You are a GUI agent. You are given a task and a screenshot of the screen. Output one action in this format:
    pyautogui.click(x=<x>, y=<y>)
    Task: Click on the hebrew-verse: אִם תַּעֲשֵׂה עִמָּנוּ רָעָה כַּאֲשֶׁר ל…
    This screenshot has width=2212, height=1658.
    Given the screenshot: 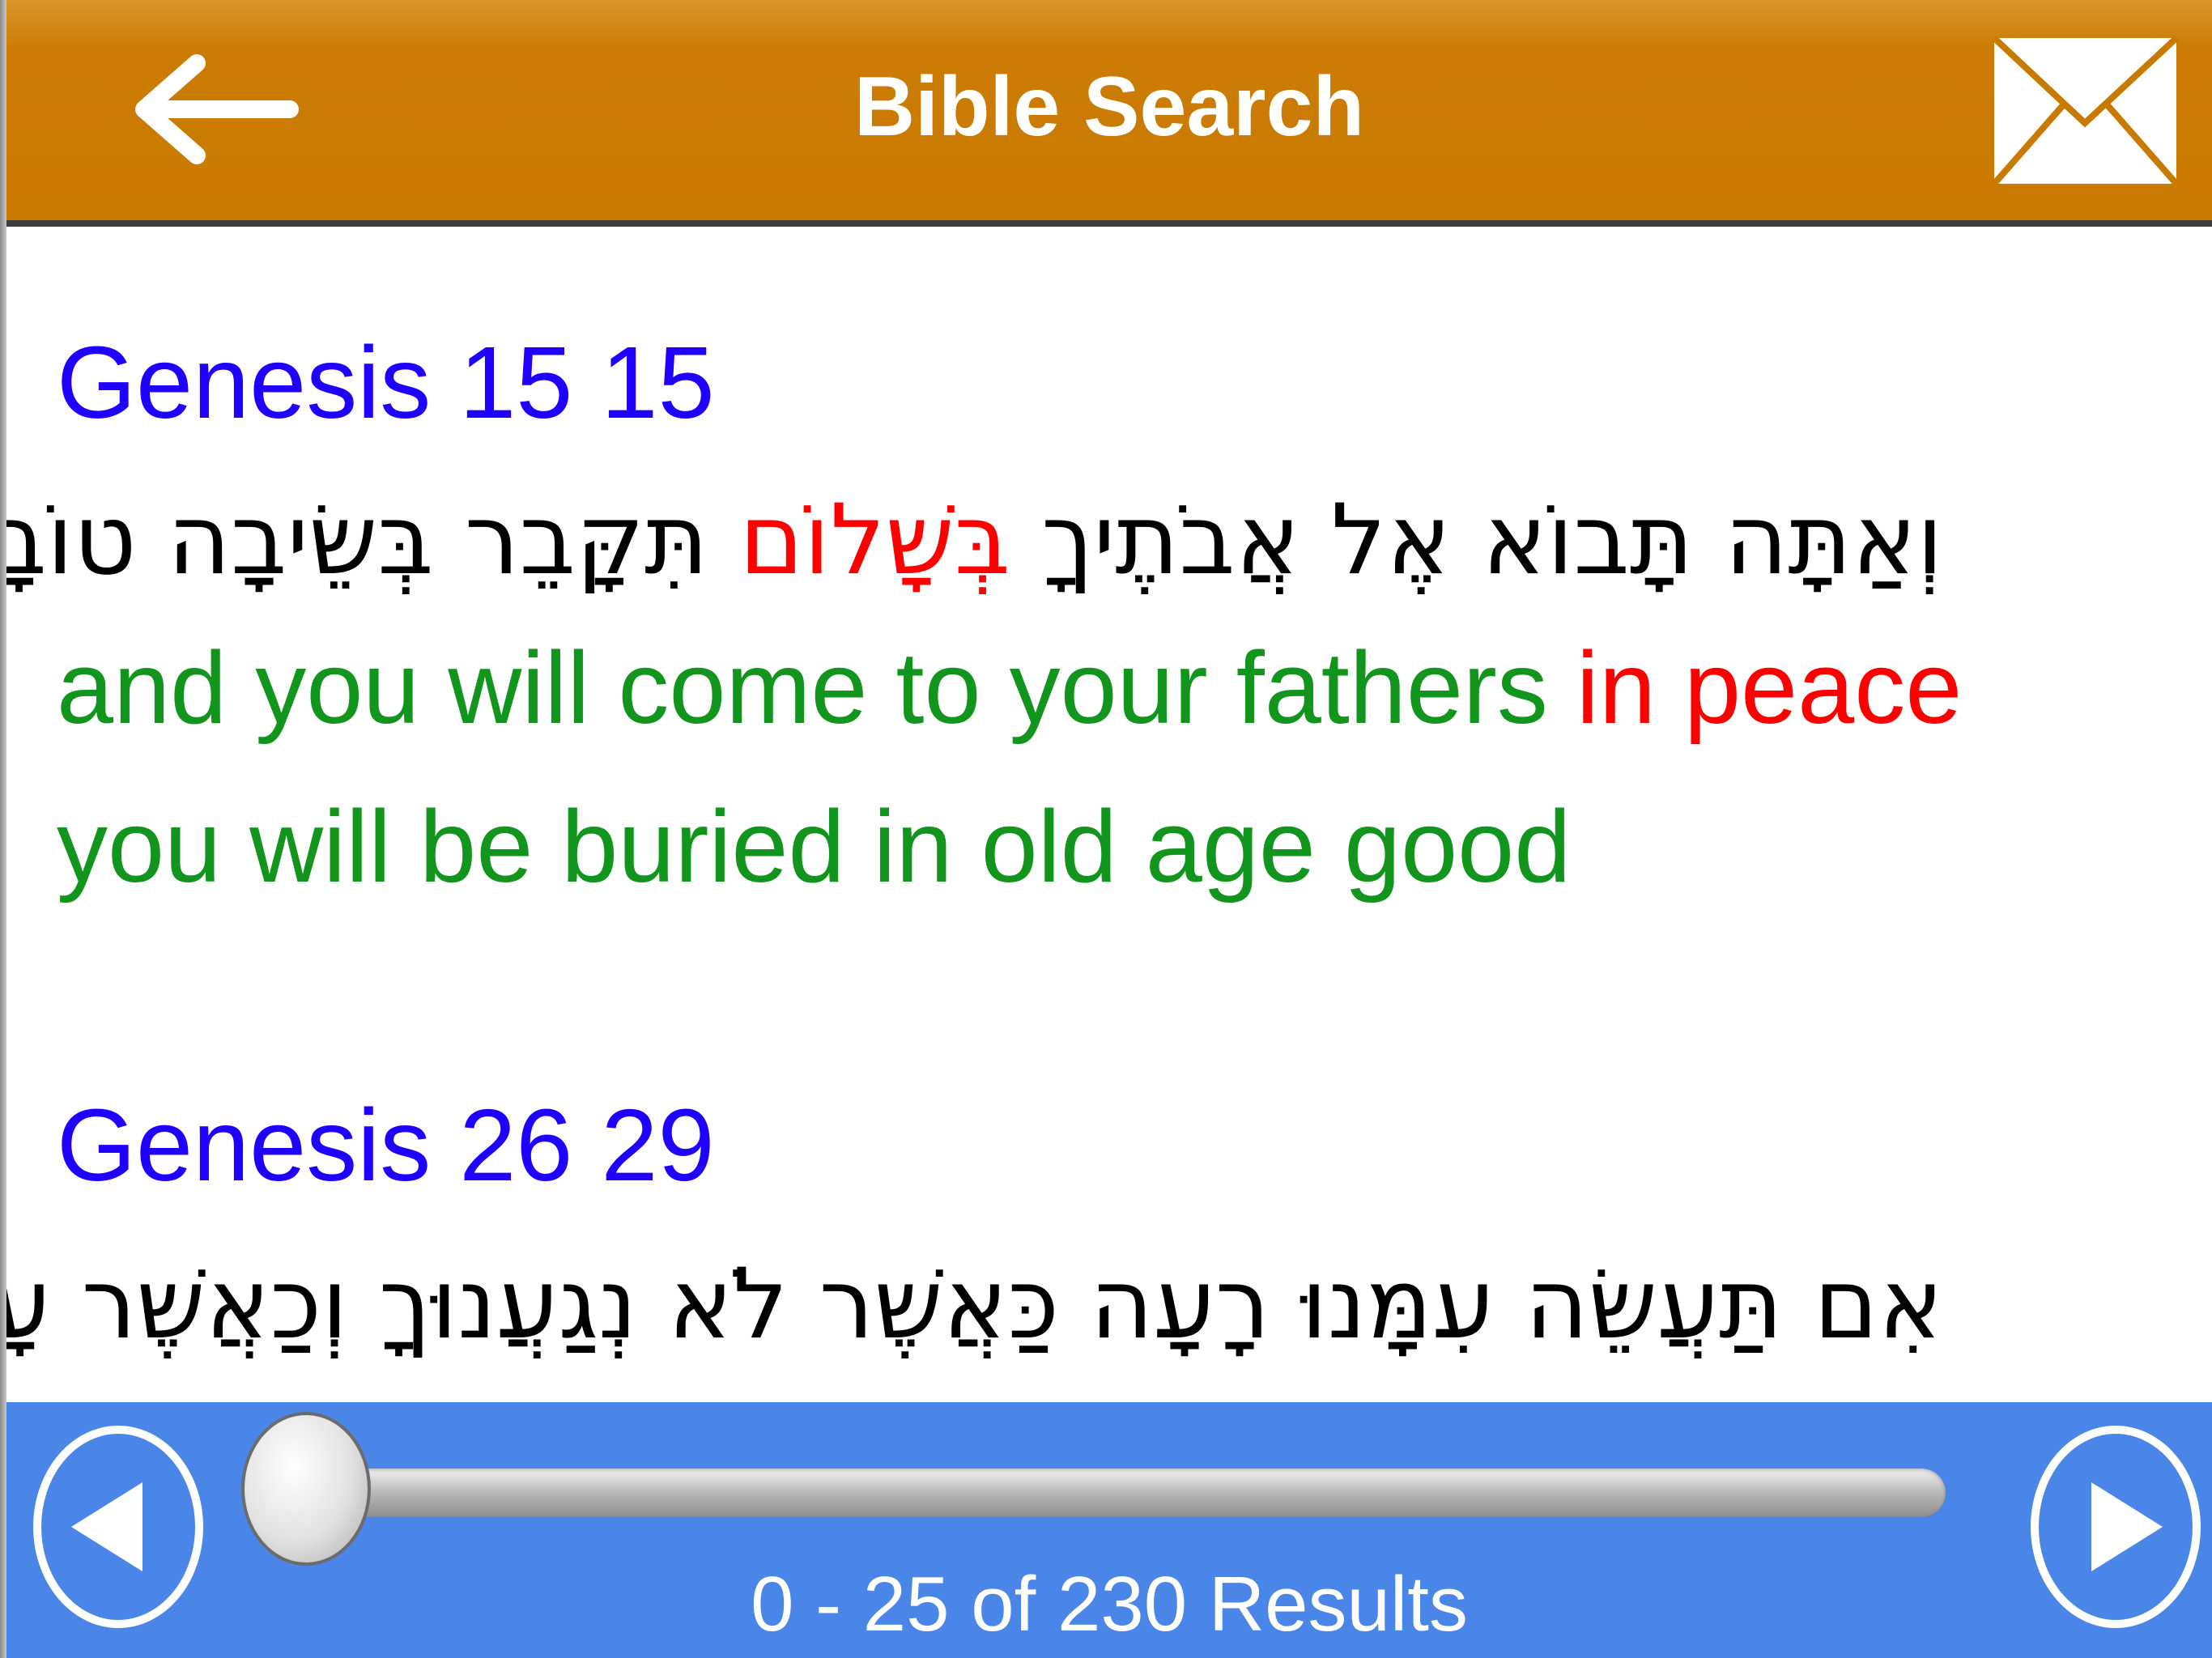 What is the action you would take?
    pyautogui.click(x=975, y=1305)
    